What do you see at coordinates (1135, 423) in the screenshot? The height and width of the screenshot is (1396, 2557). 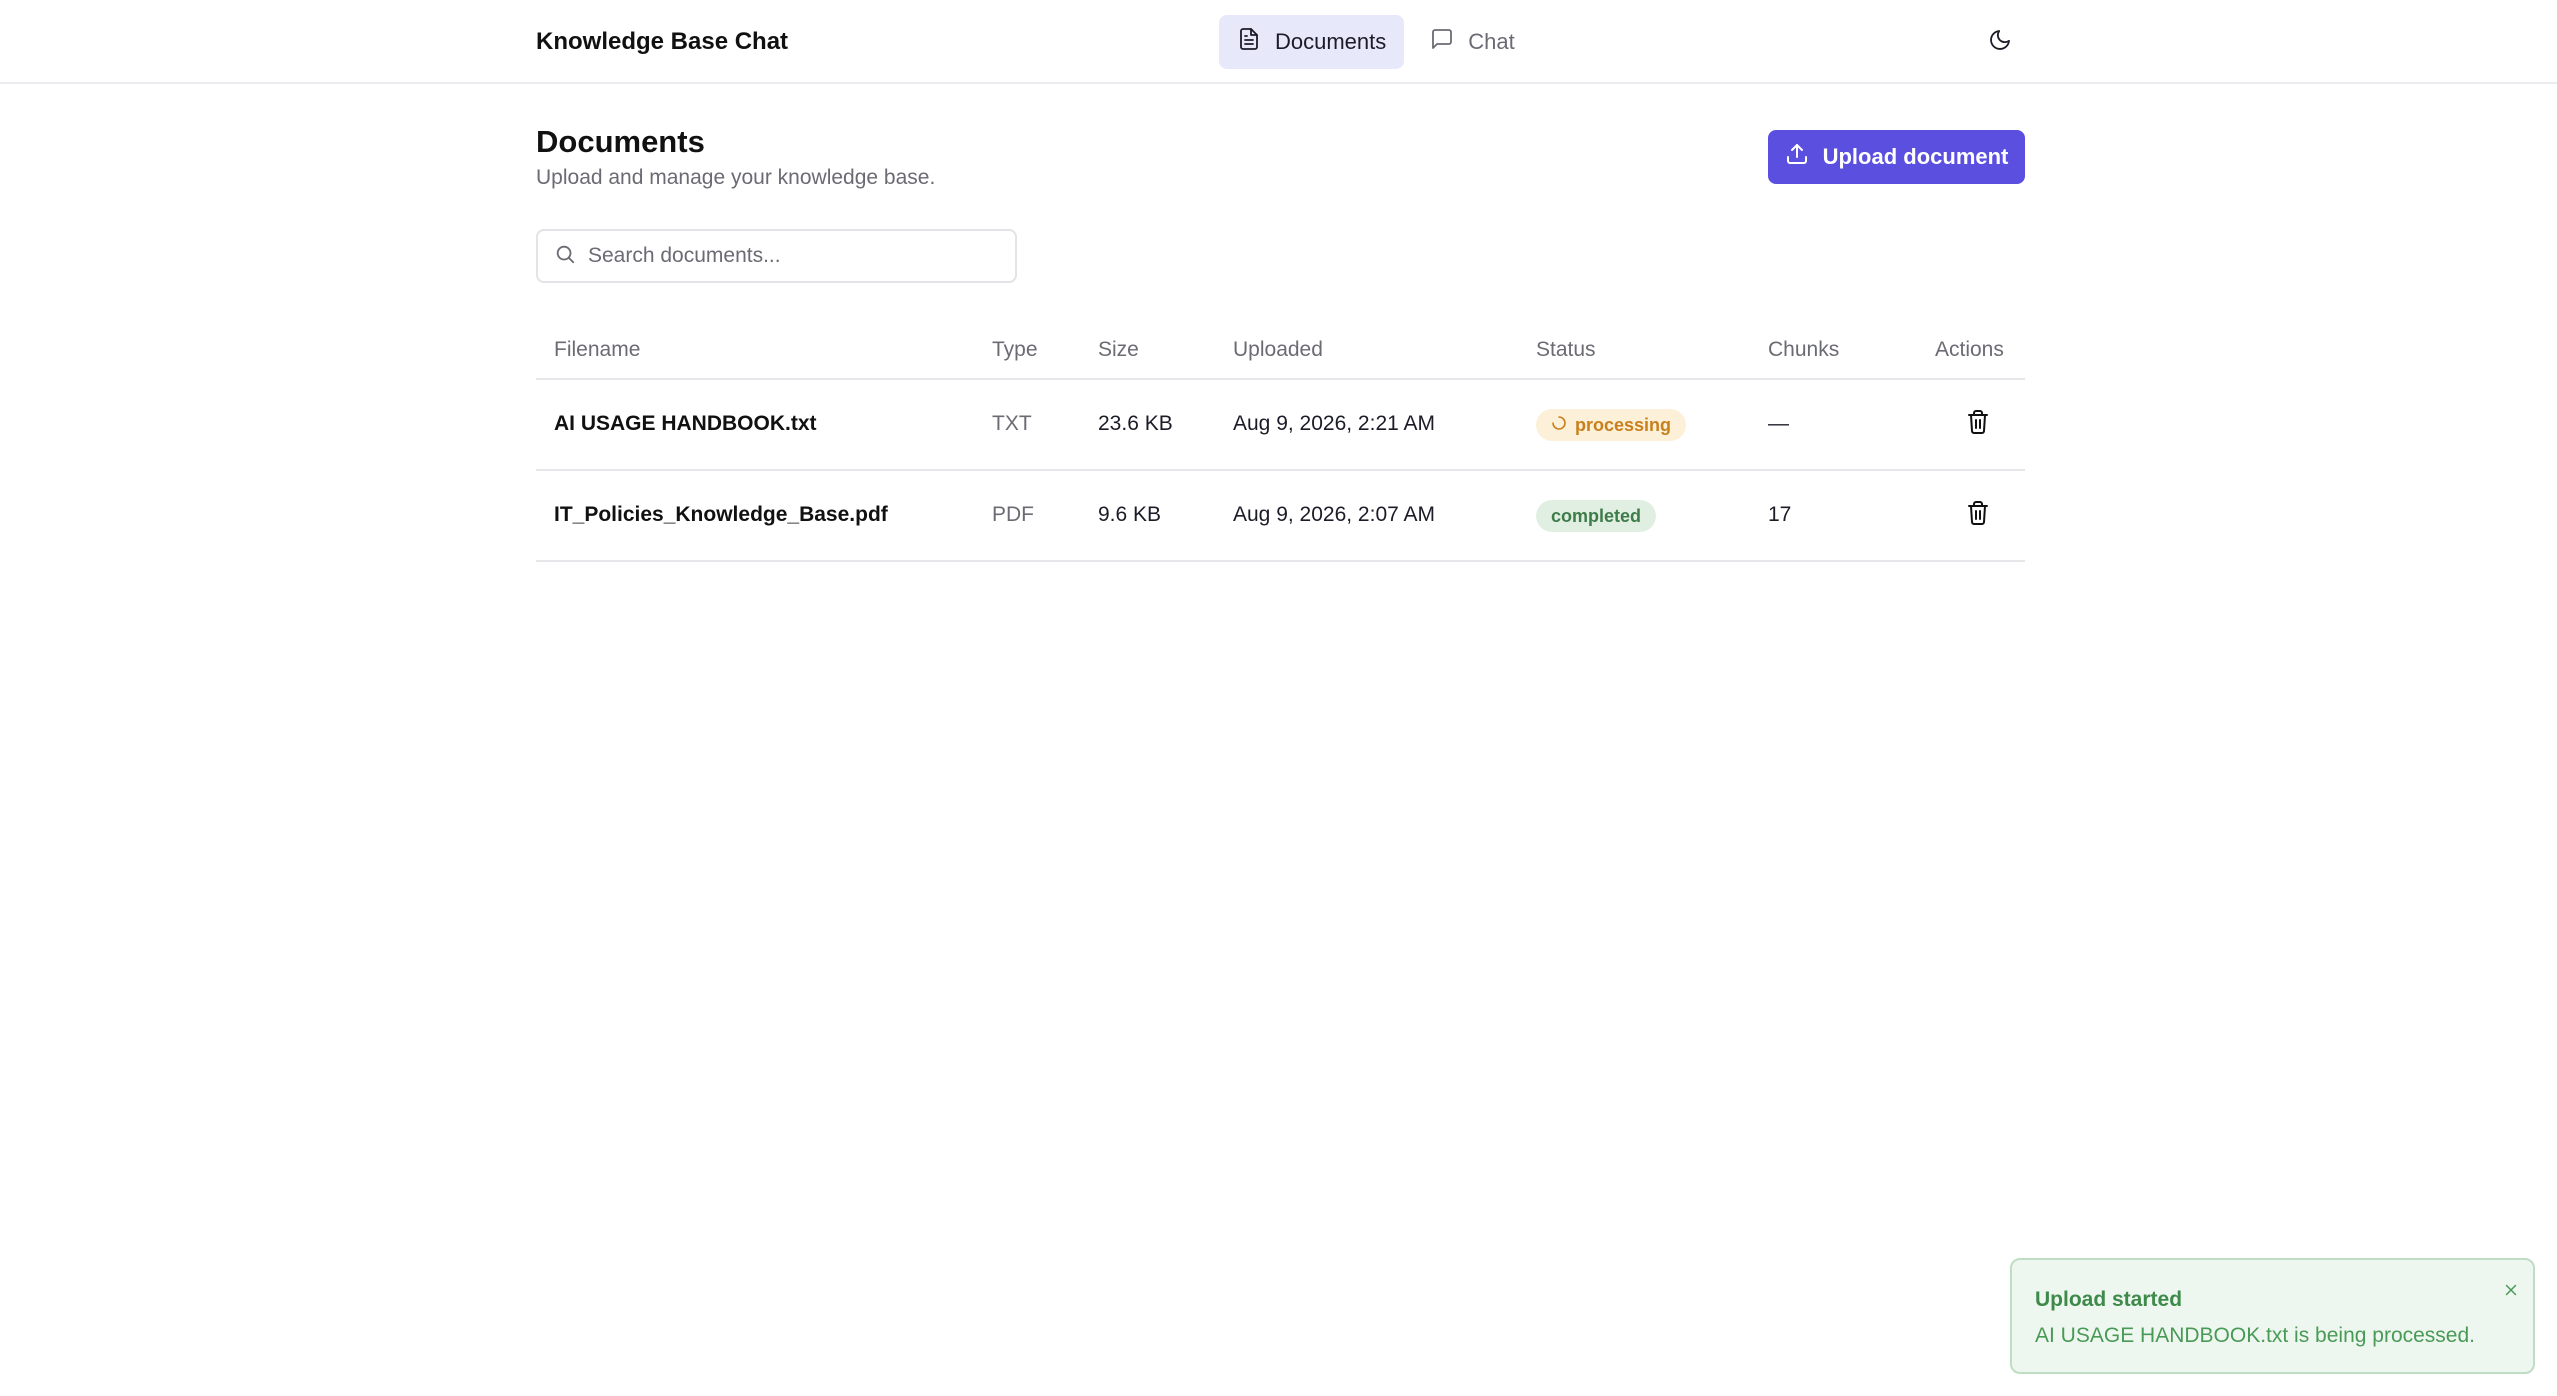 I see `size-cell: 23.6 KB` at bounding box center [1135, 423].